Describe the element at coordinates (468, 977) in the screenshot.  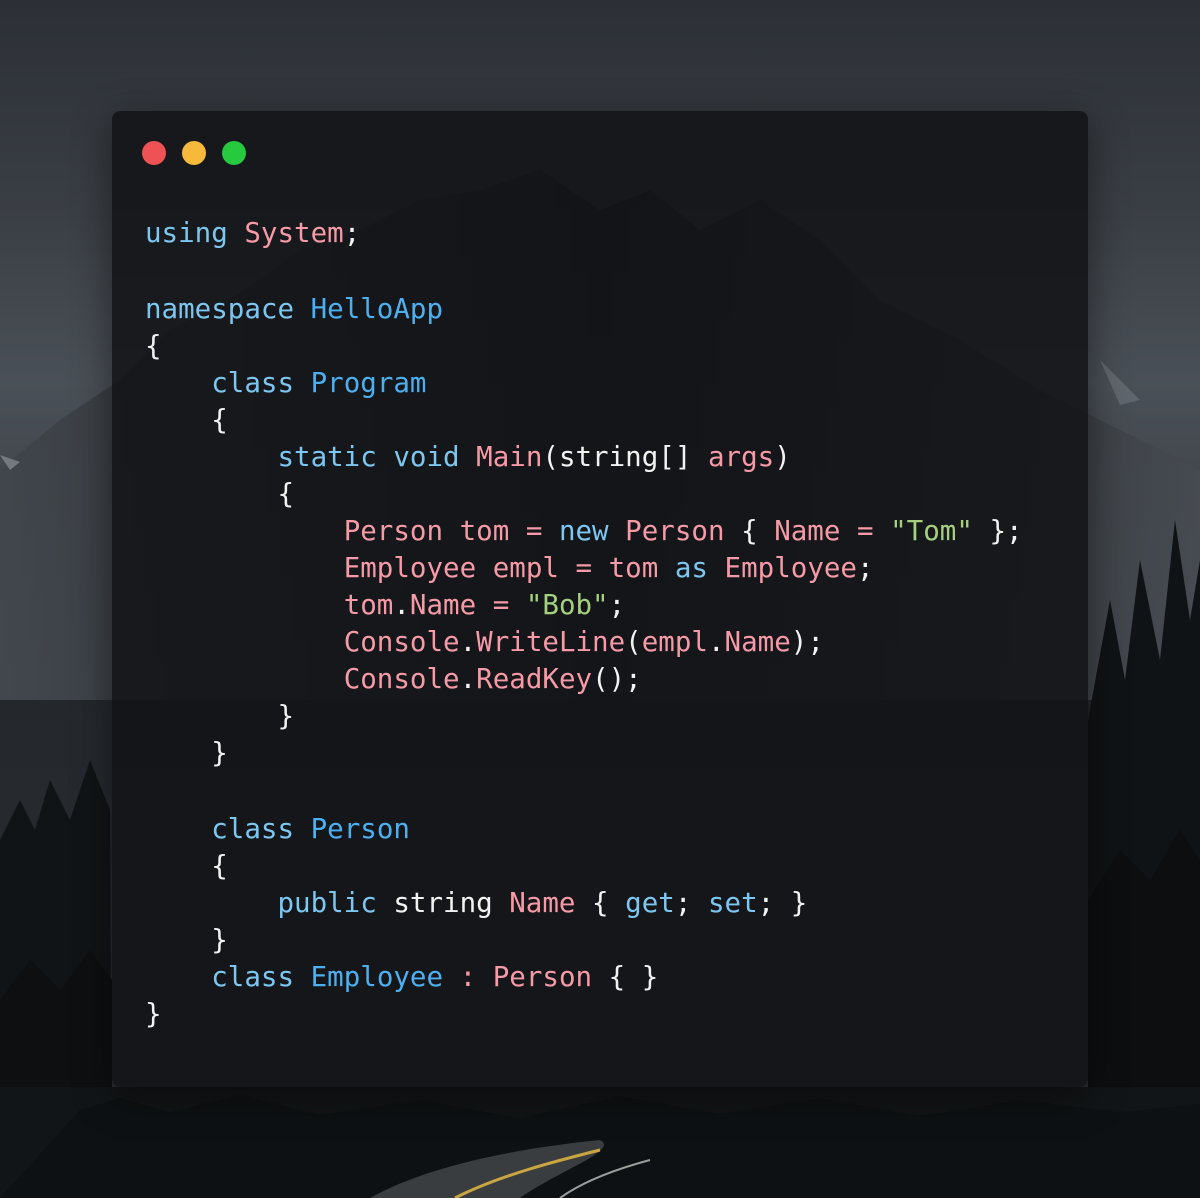
I see `code-token: :` at that location.